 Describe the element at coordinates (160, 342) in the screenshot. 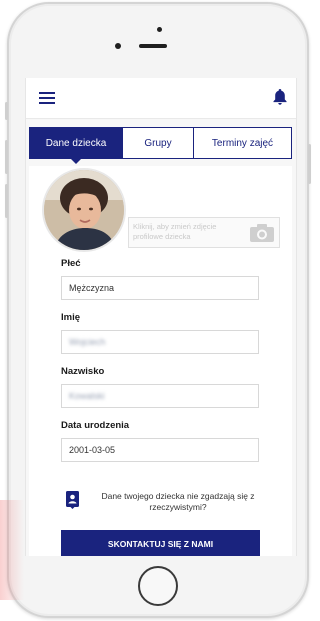

I see `first-name-field: Wojciech` at that location.